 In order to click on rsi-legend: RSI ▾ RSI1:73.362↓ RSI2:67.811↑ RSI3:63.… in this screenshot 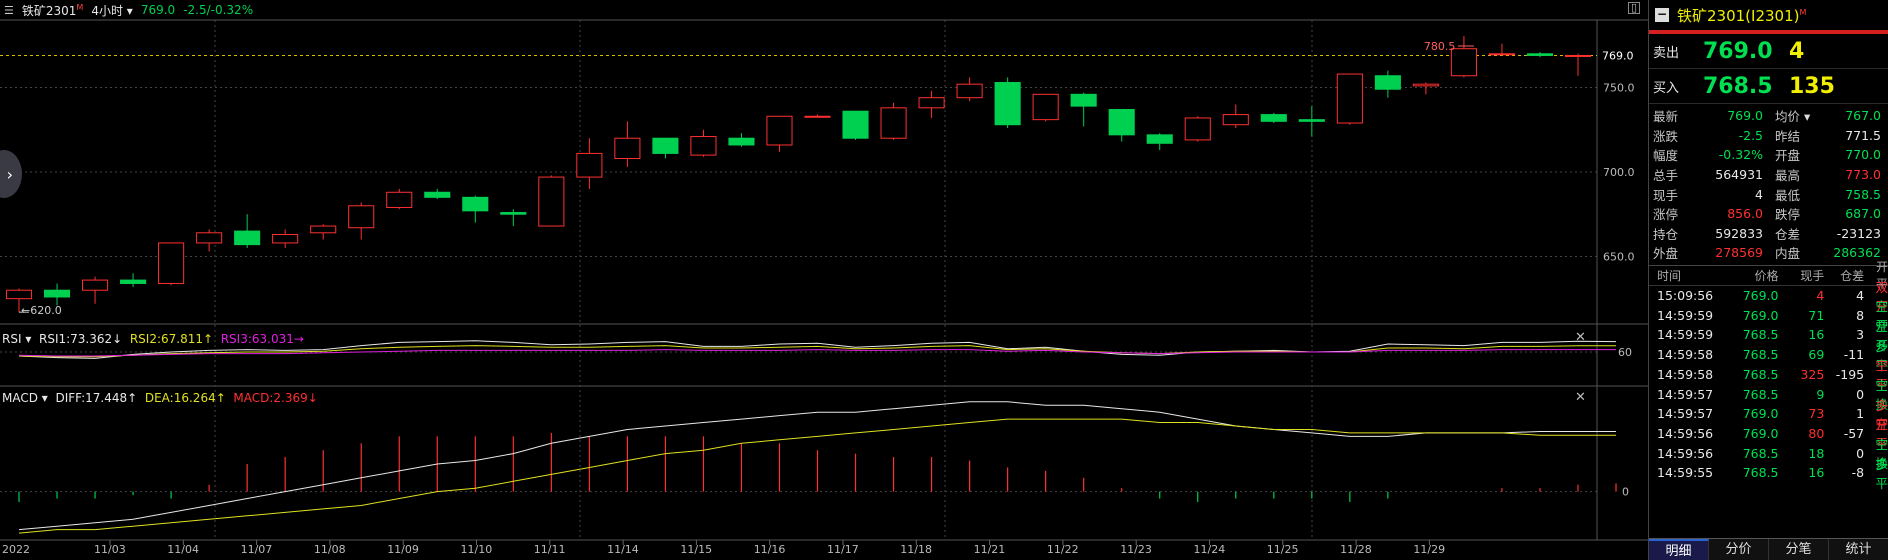, I will do `click(153, 339)`.